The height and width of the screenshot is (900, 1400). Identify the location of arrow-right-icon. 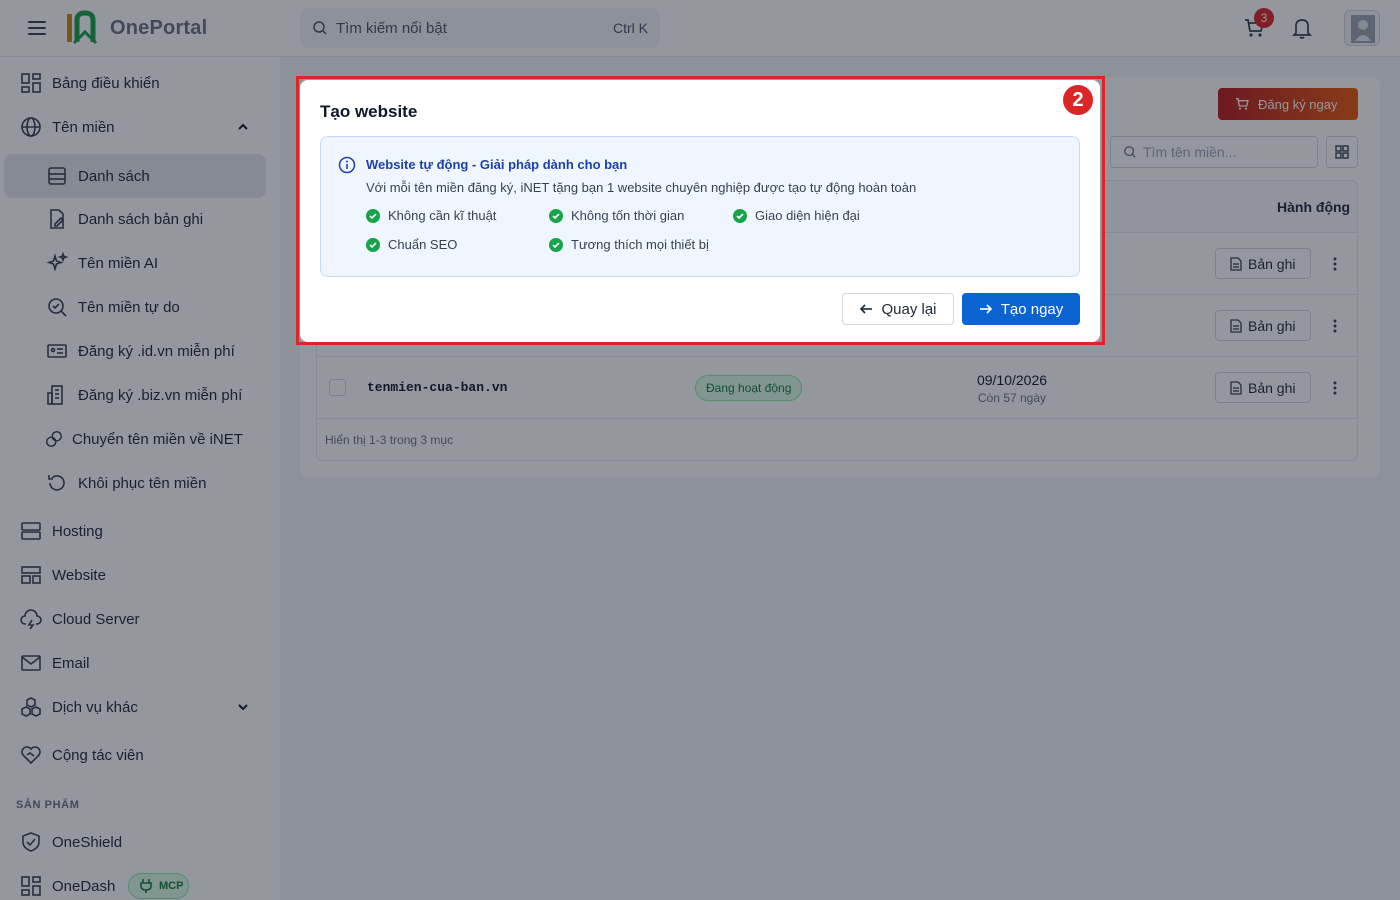
(985, 309).